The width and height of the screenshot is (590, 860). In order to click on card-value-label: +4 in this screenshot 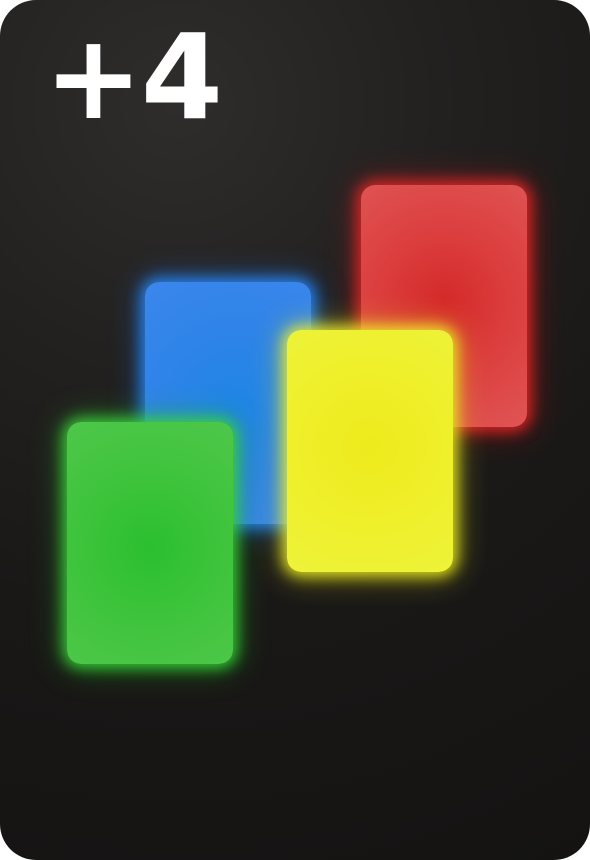, I will do `click(133, 77)`.